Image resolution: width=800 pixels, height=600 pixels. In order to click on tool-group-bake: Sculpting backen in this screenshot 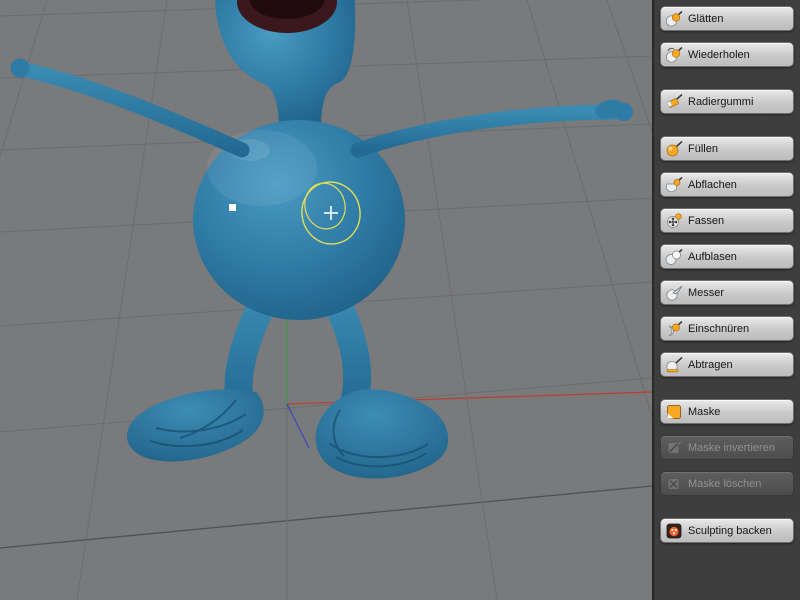, I will do `click(727, 530)`.